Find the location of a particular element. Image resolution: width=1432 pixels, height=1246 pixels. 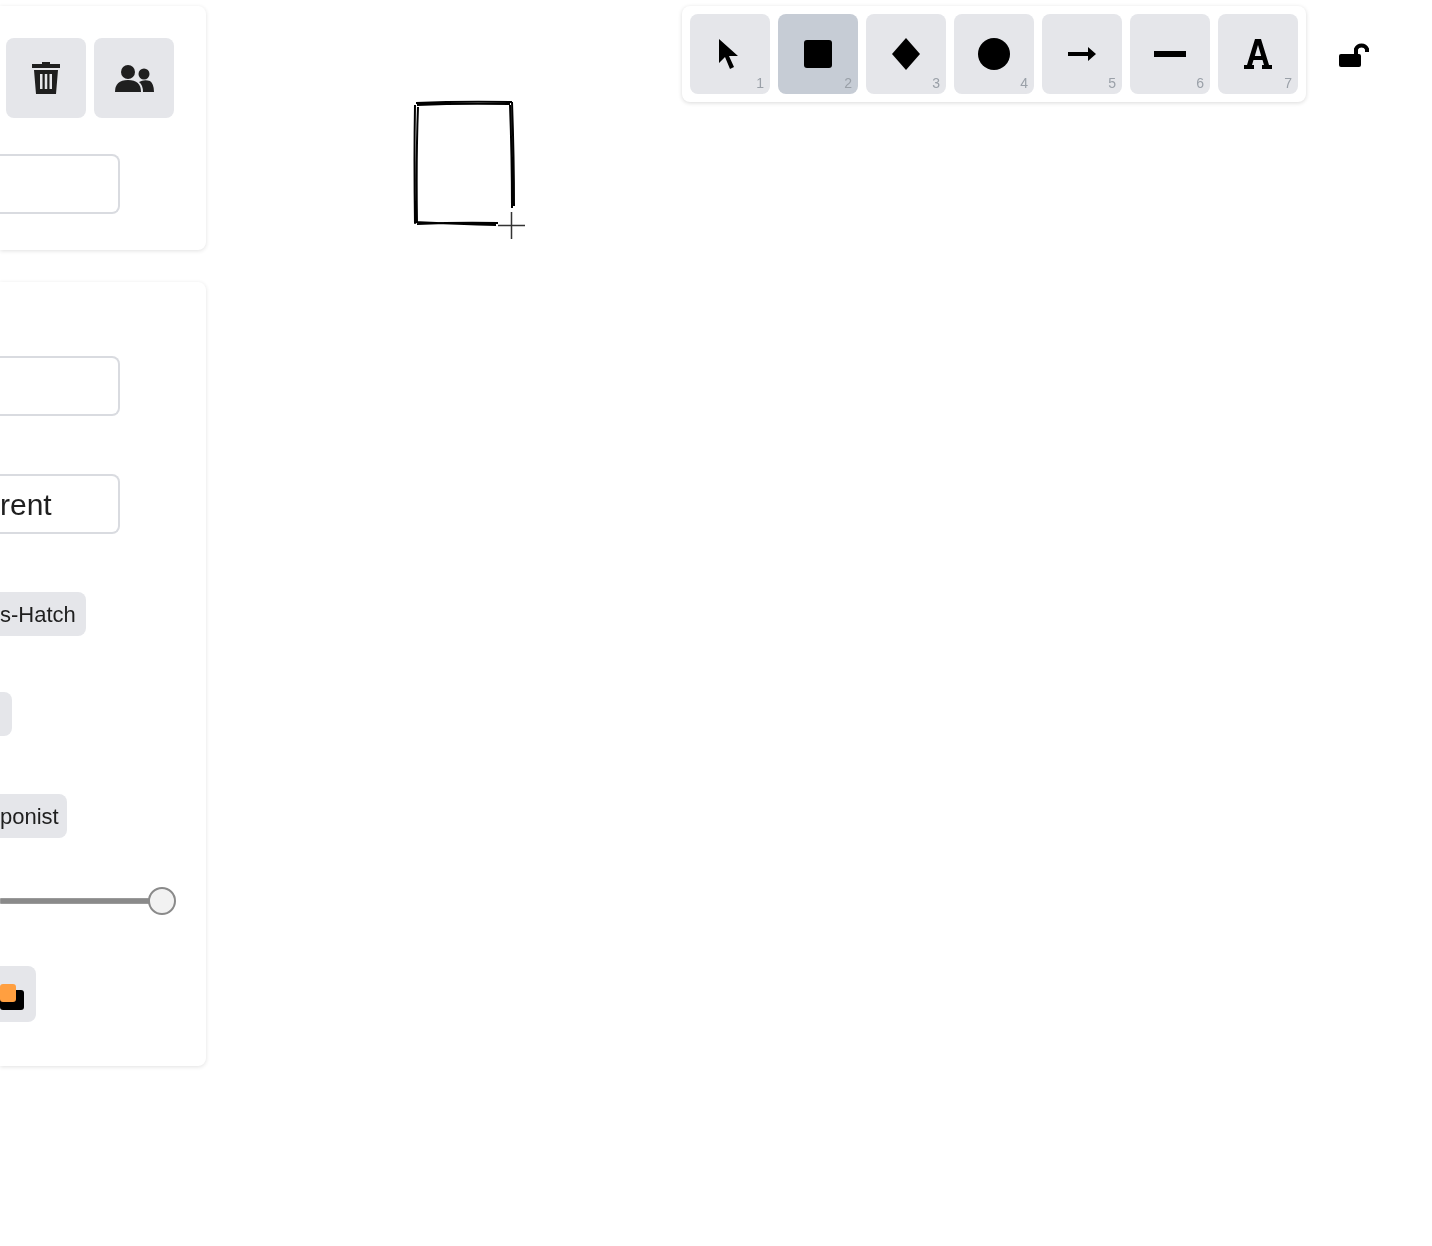

shortcut-number: 3 is located at coordinates (936, 83).